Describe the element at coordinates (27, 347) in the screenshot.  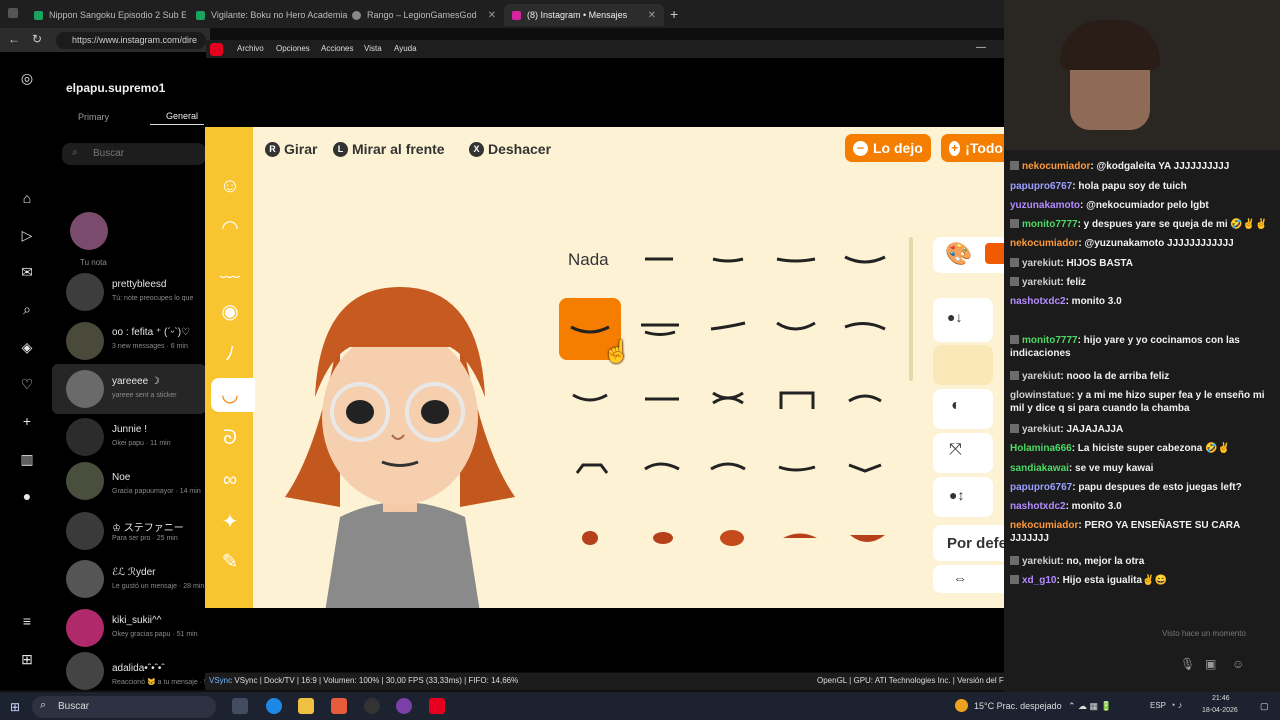
I see `explore-icon: ◈` at that location.